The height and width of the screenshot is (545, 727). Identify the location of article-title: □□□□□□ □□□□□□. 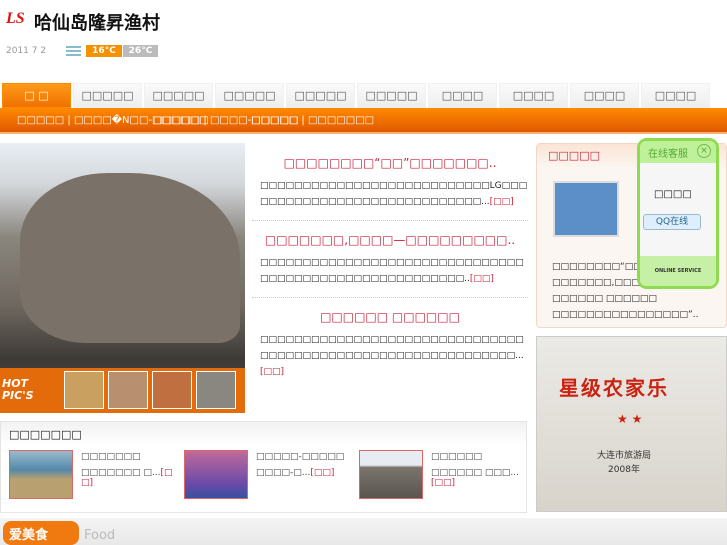
(390, 317).